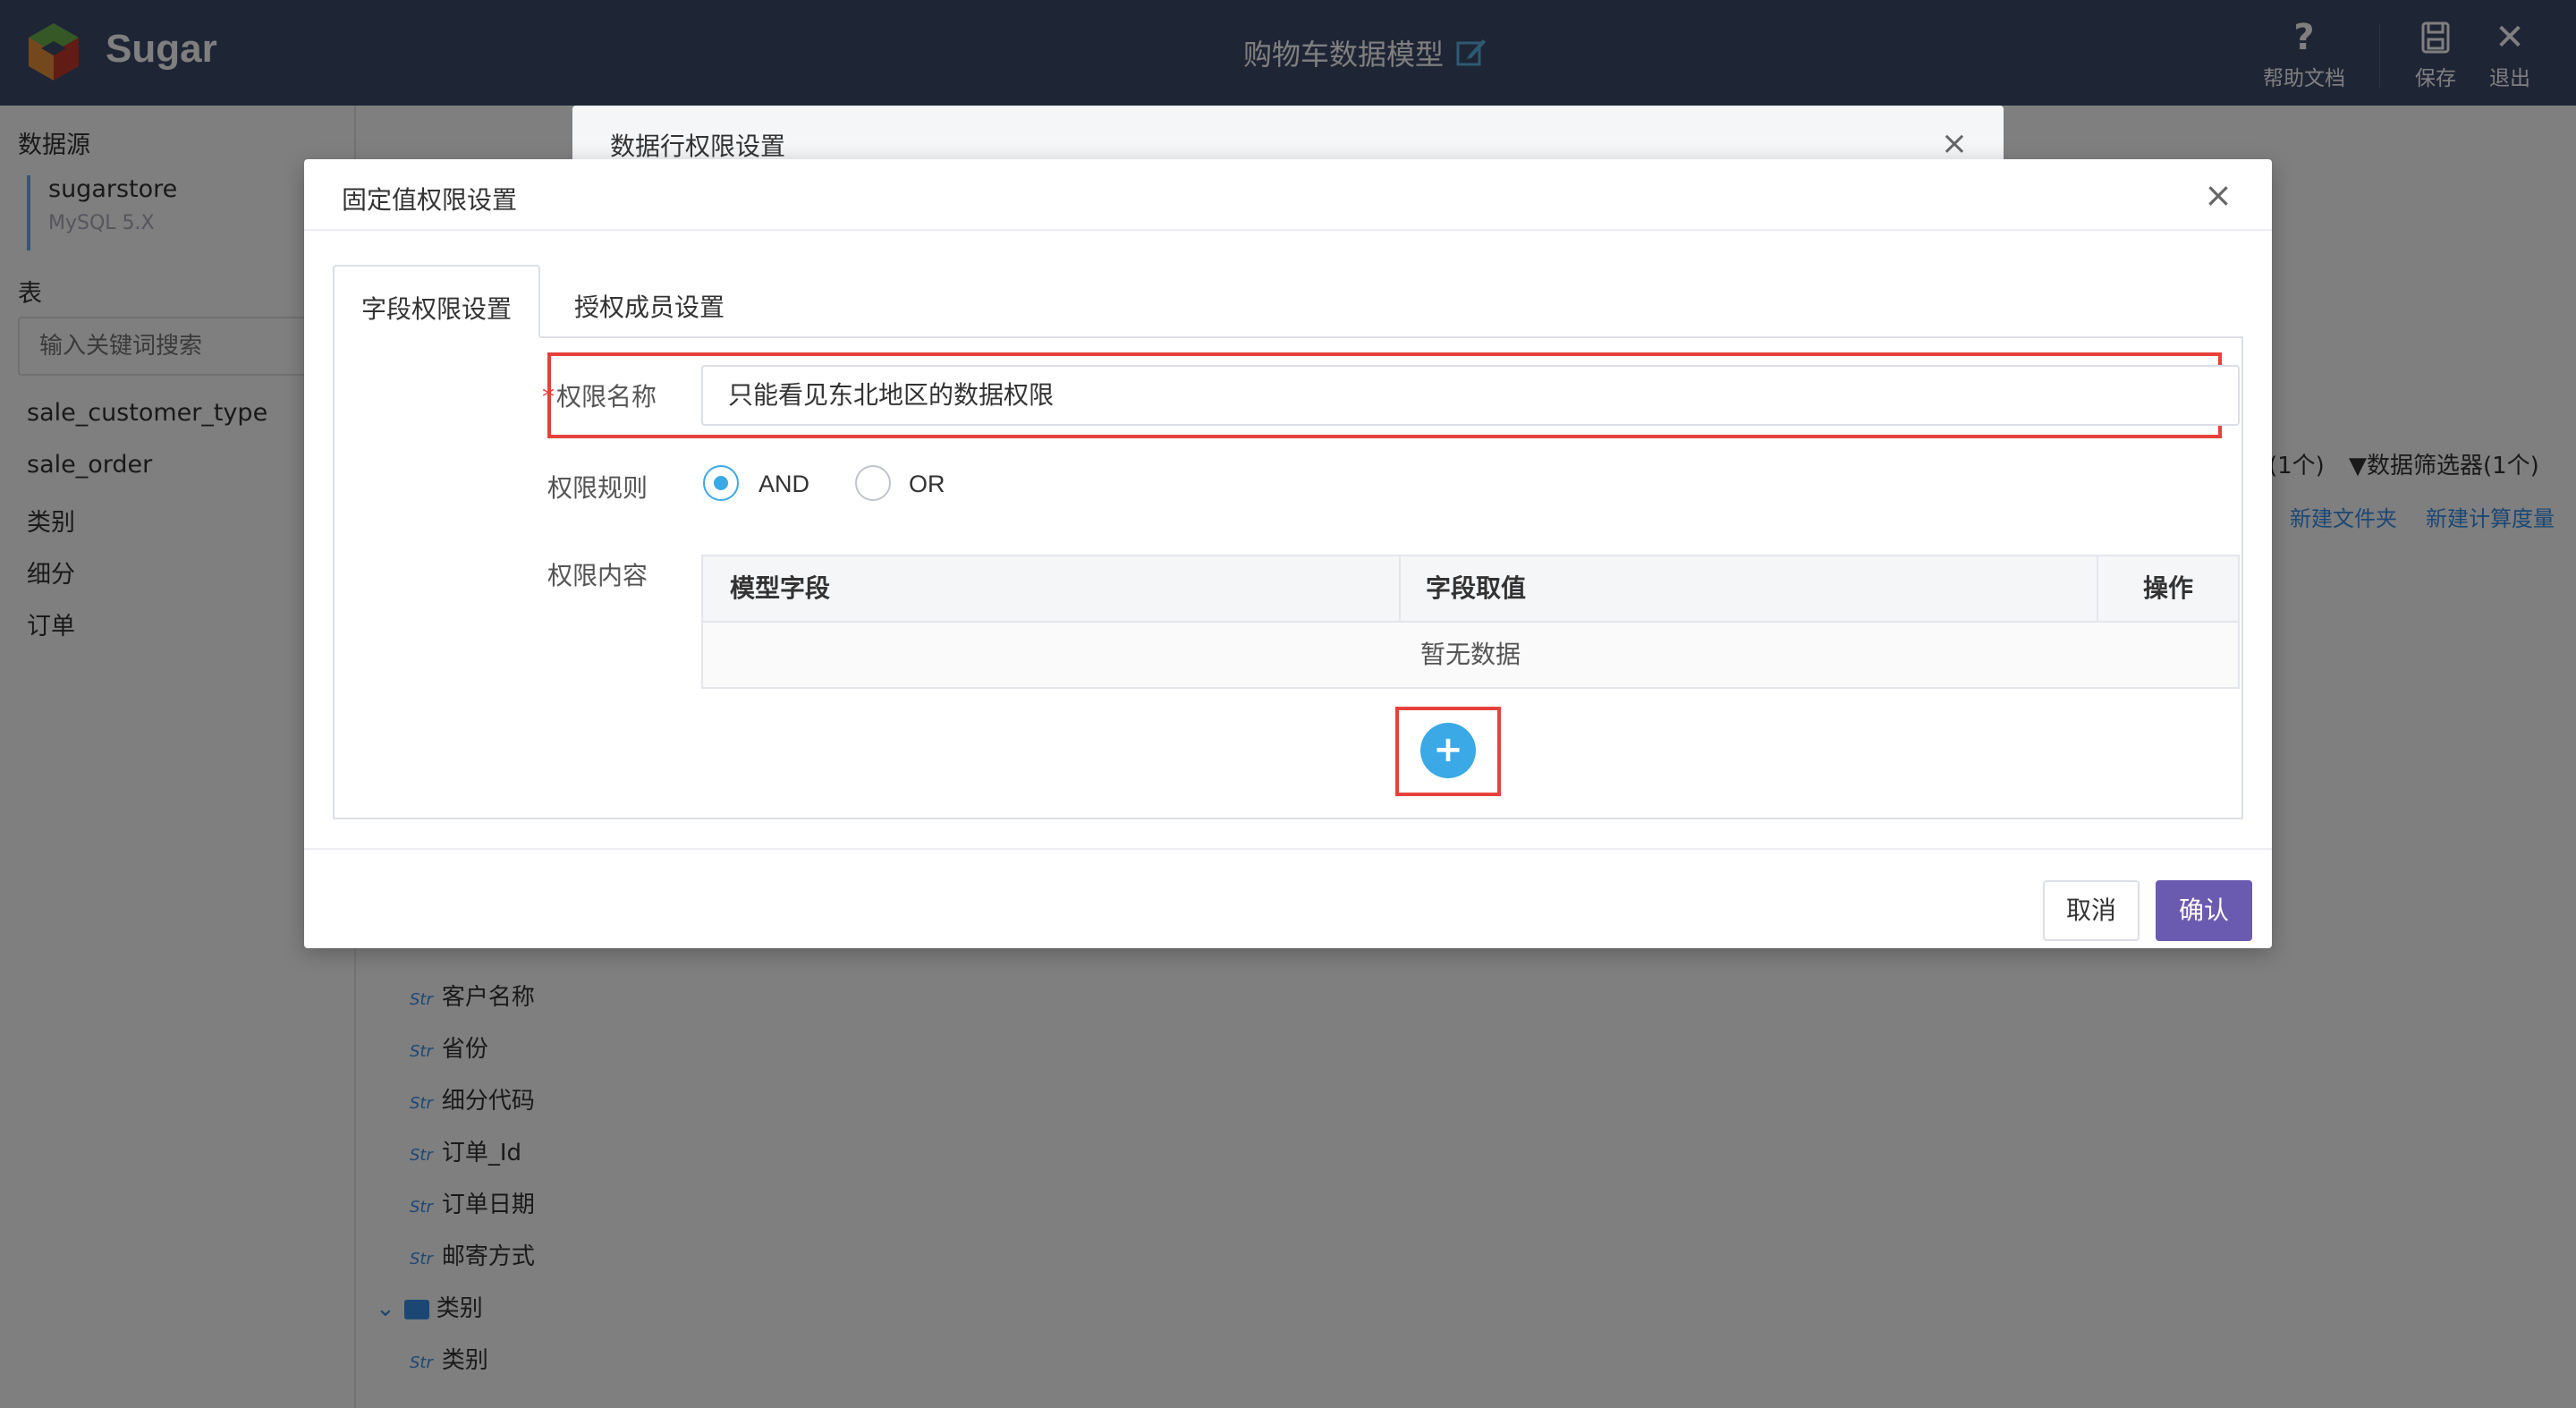  Describe the element at coordinates (1288, 898) in the screenshot. I see `modal-footer: 取消 确认` at that location.